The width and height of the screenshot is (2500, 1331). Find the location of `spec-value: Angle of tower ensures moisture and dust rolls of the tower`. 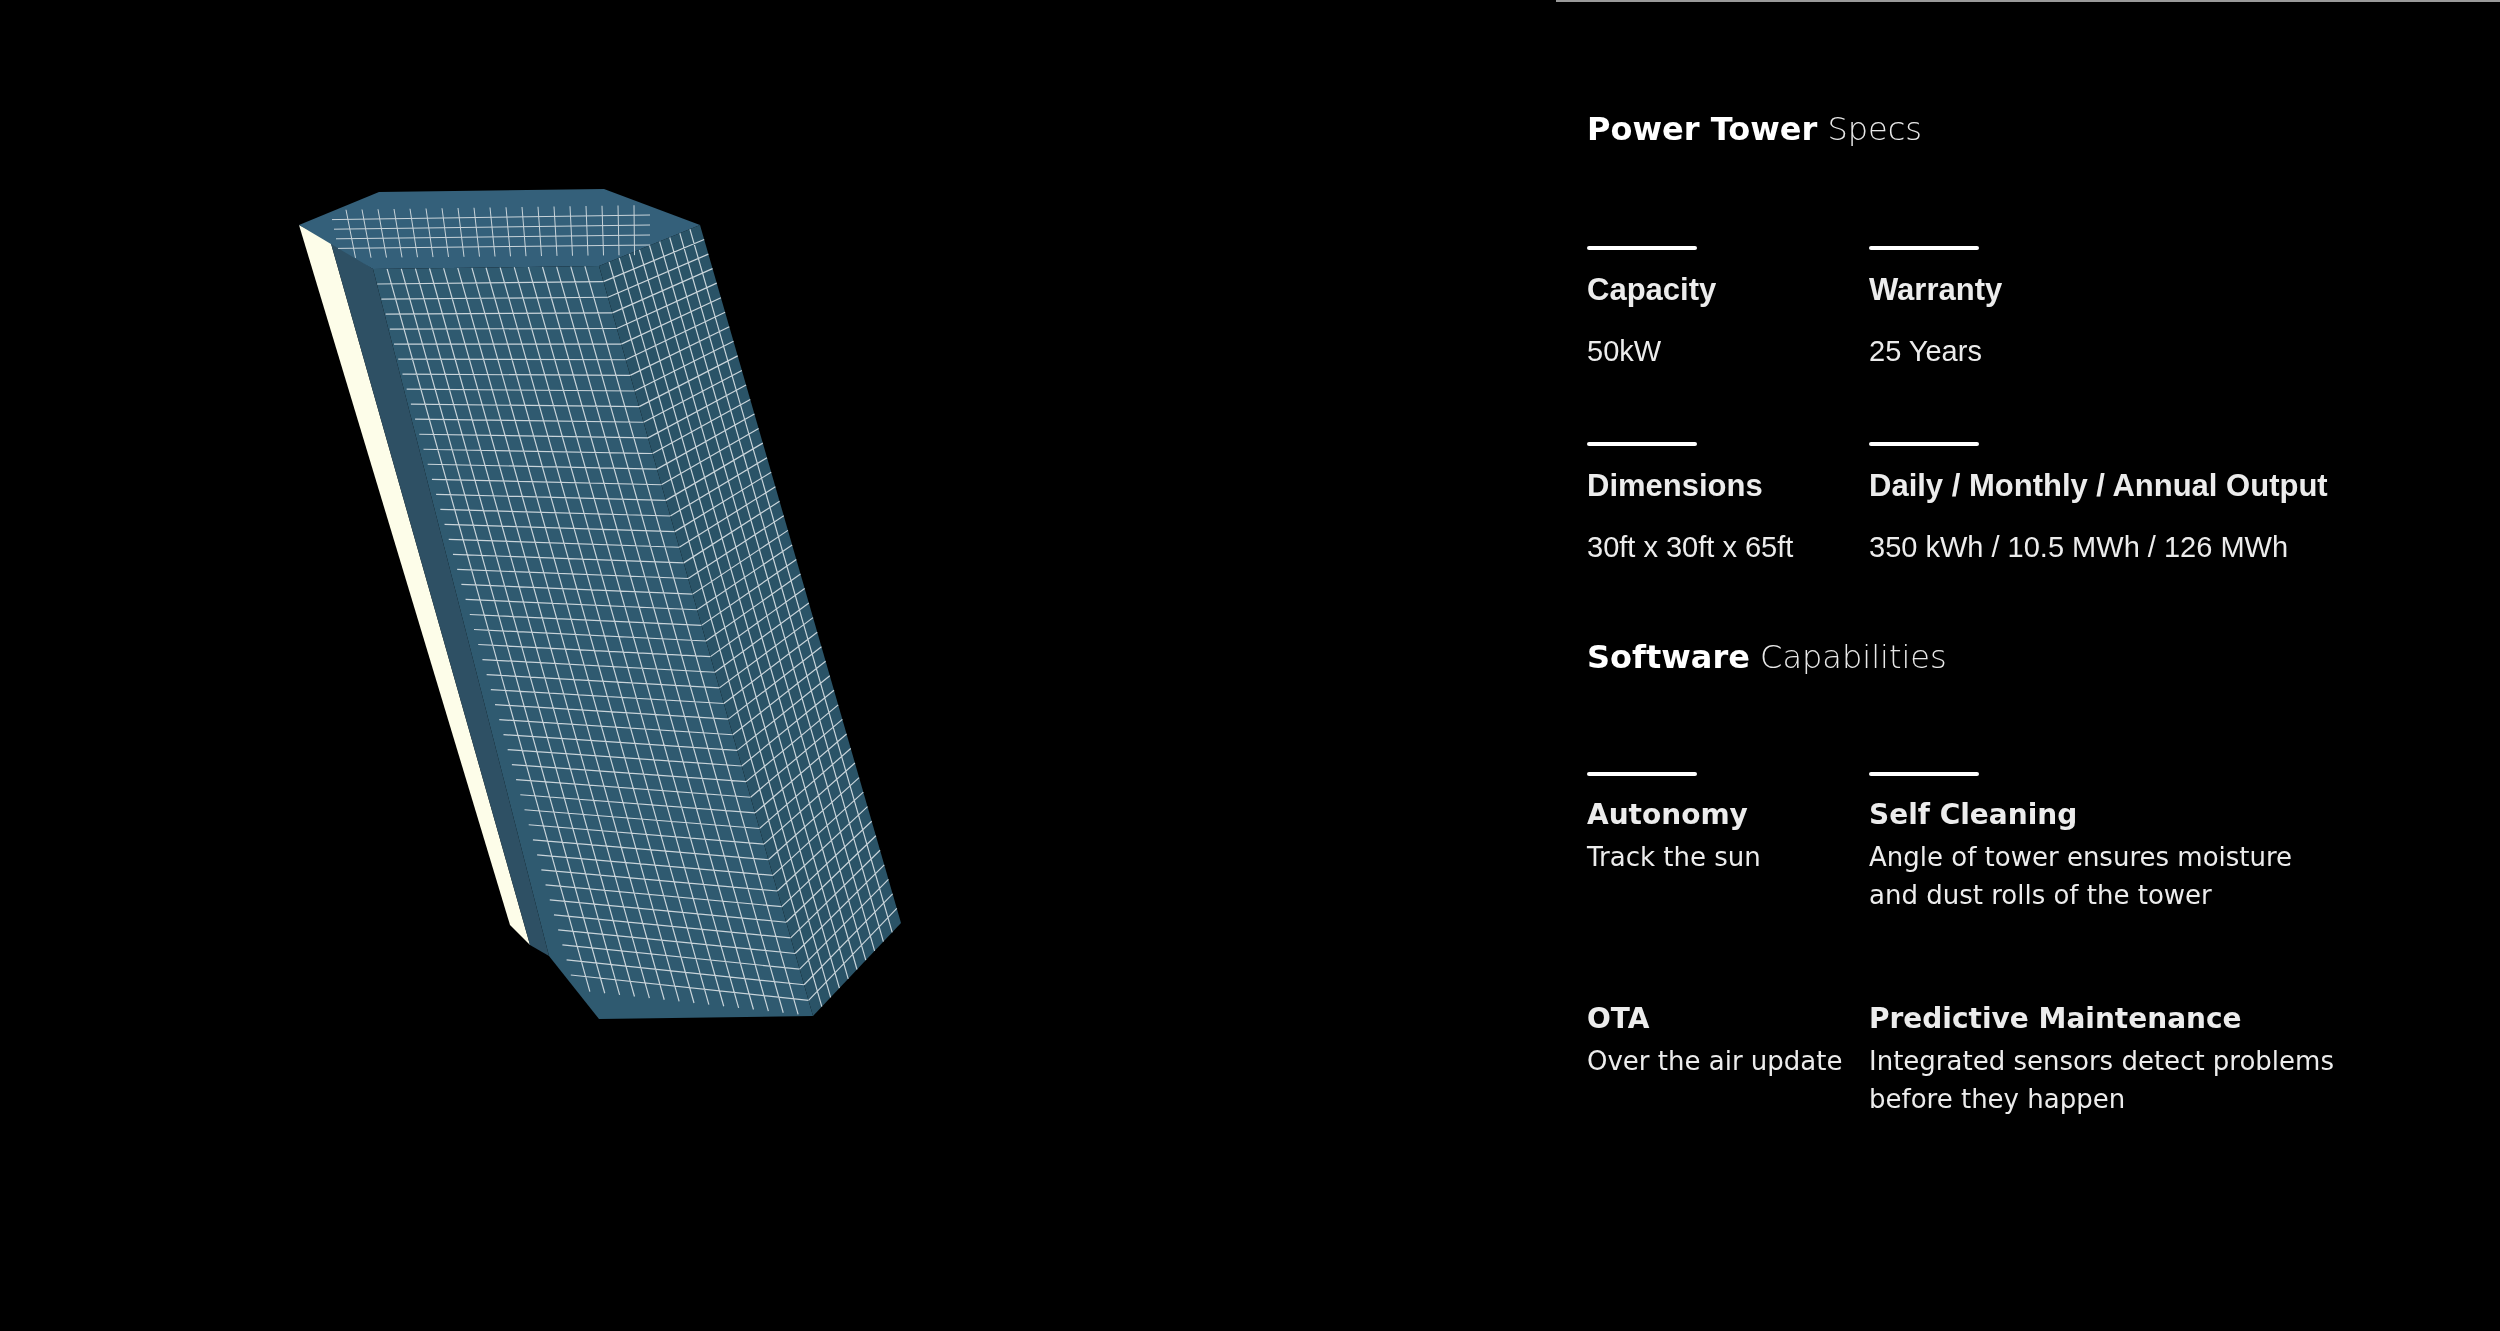

spec-value: Angle of tower ensures moisture and dust rolls of the tower is located at coordinates (2081, 876).